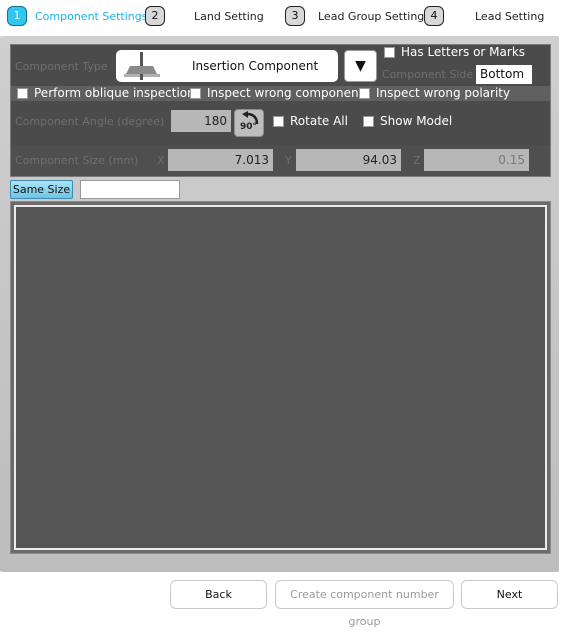 This screenshot has width=566, height=635. What do you see at coordinates (509, 594) in the screenshot?
I see `next-button: Next` at bounding box center [509, 594].